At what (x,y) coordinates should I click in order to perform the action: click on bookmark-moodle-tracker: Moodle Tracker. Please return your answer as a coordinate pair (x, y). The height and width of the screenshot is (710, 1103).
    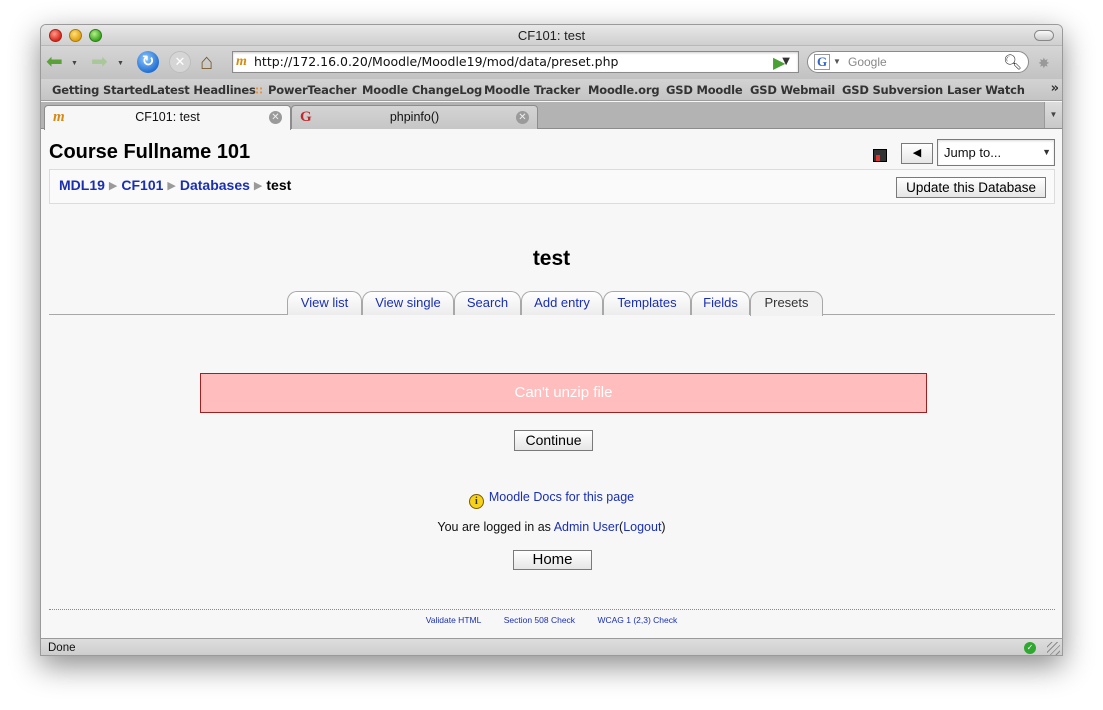
    Looking at the image, I should click on (532, 90).